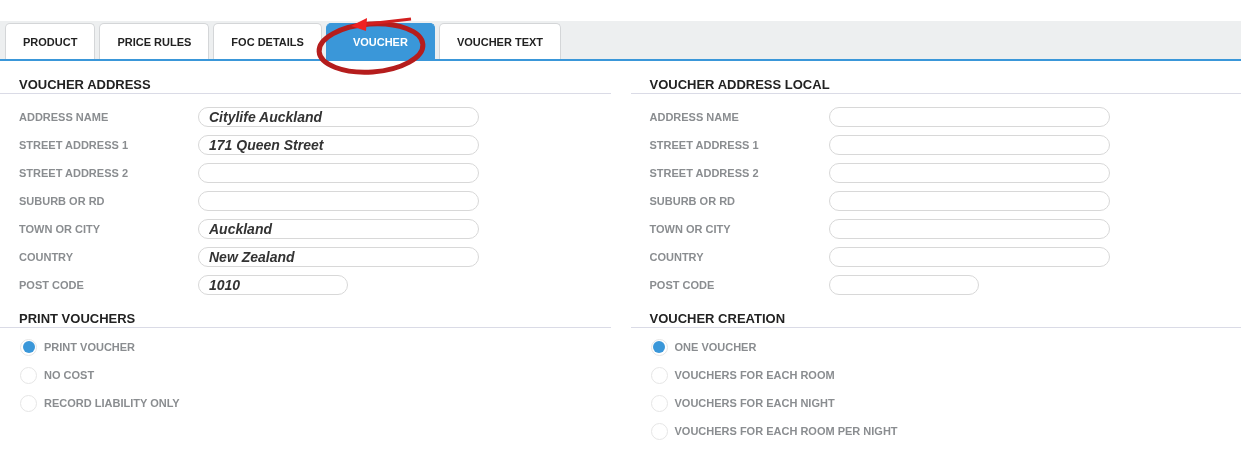 The image size is (1241, 456). Describe the element at coordinates (715, 347) in the screenshot. I see `radio-label: ONE VOUCHER` at that location.